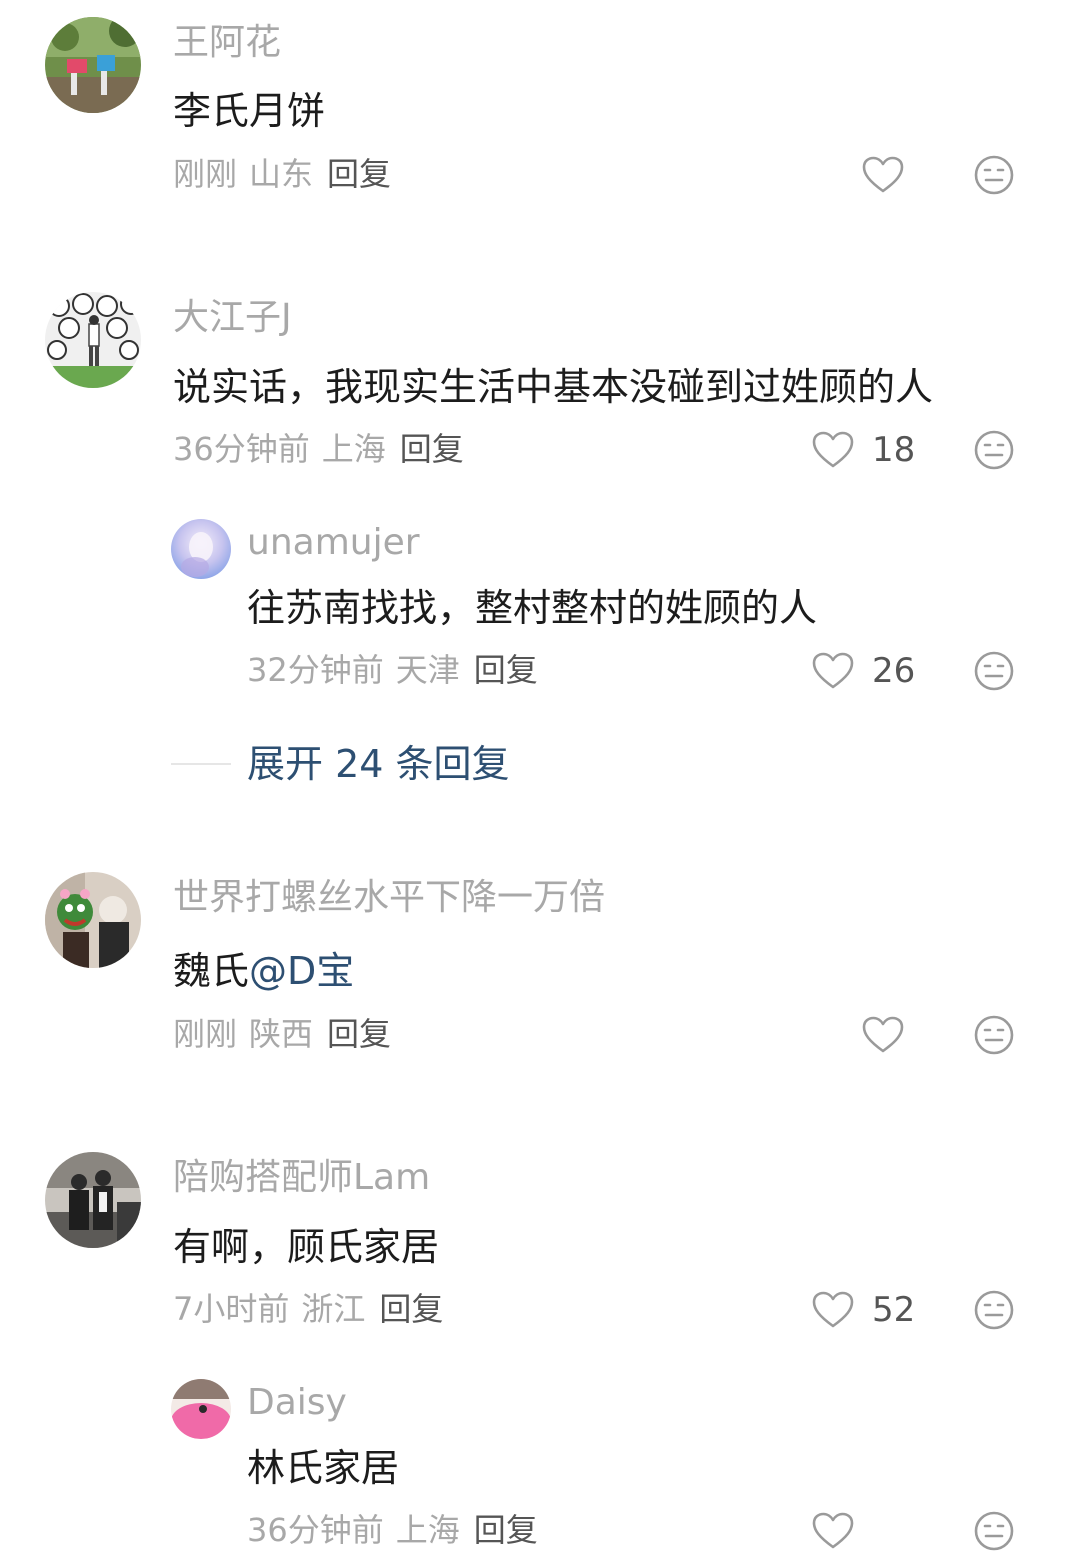 The image size is (1080, 1560). What do you see at coordinates (333, 543) in the screenshot?
I see `reply-username: unamujer` at bounding box center [333, 543].